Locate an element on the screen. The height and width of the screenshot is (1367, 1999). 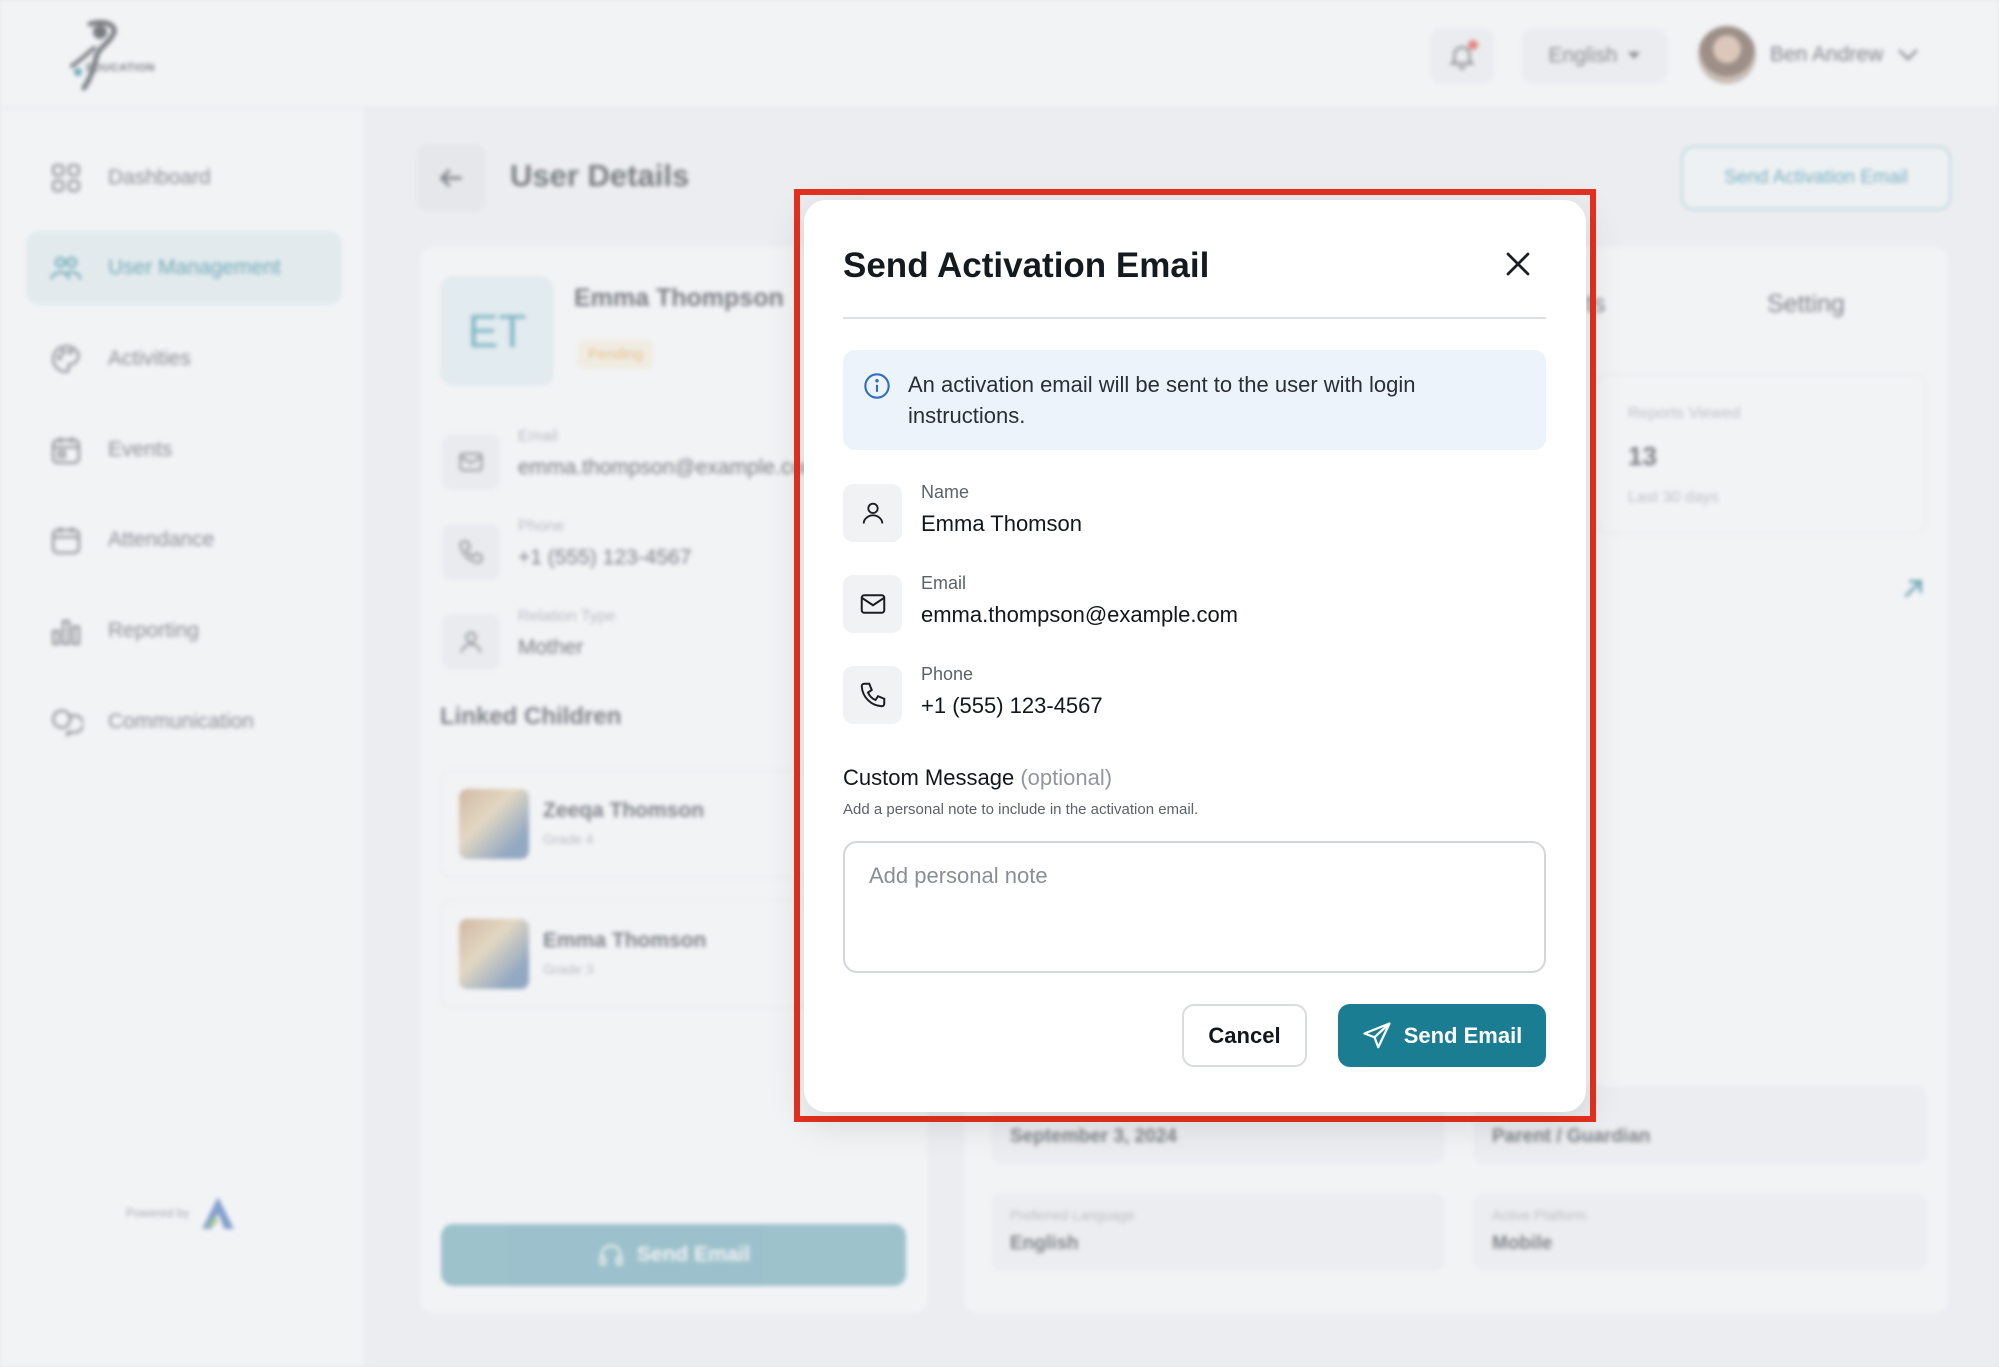
cancel-button: Cancel is located at coordinates (1244, 1035).